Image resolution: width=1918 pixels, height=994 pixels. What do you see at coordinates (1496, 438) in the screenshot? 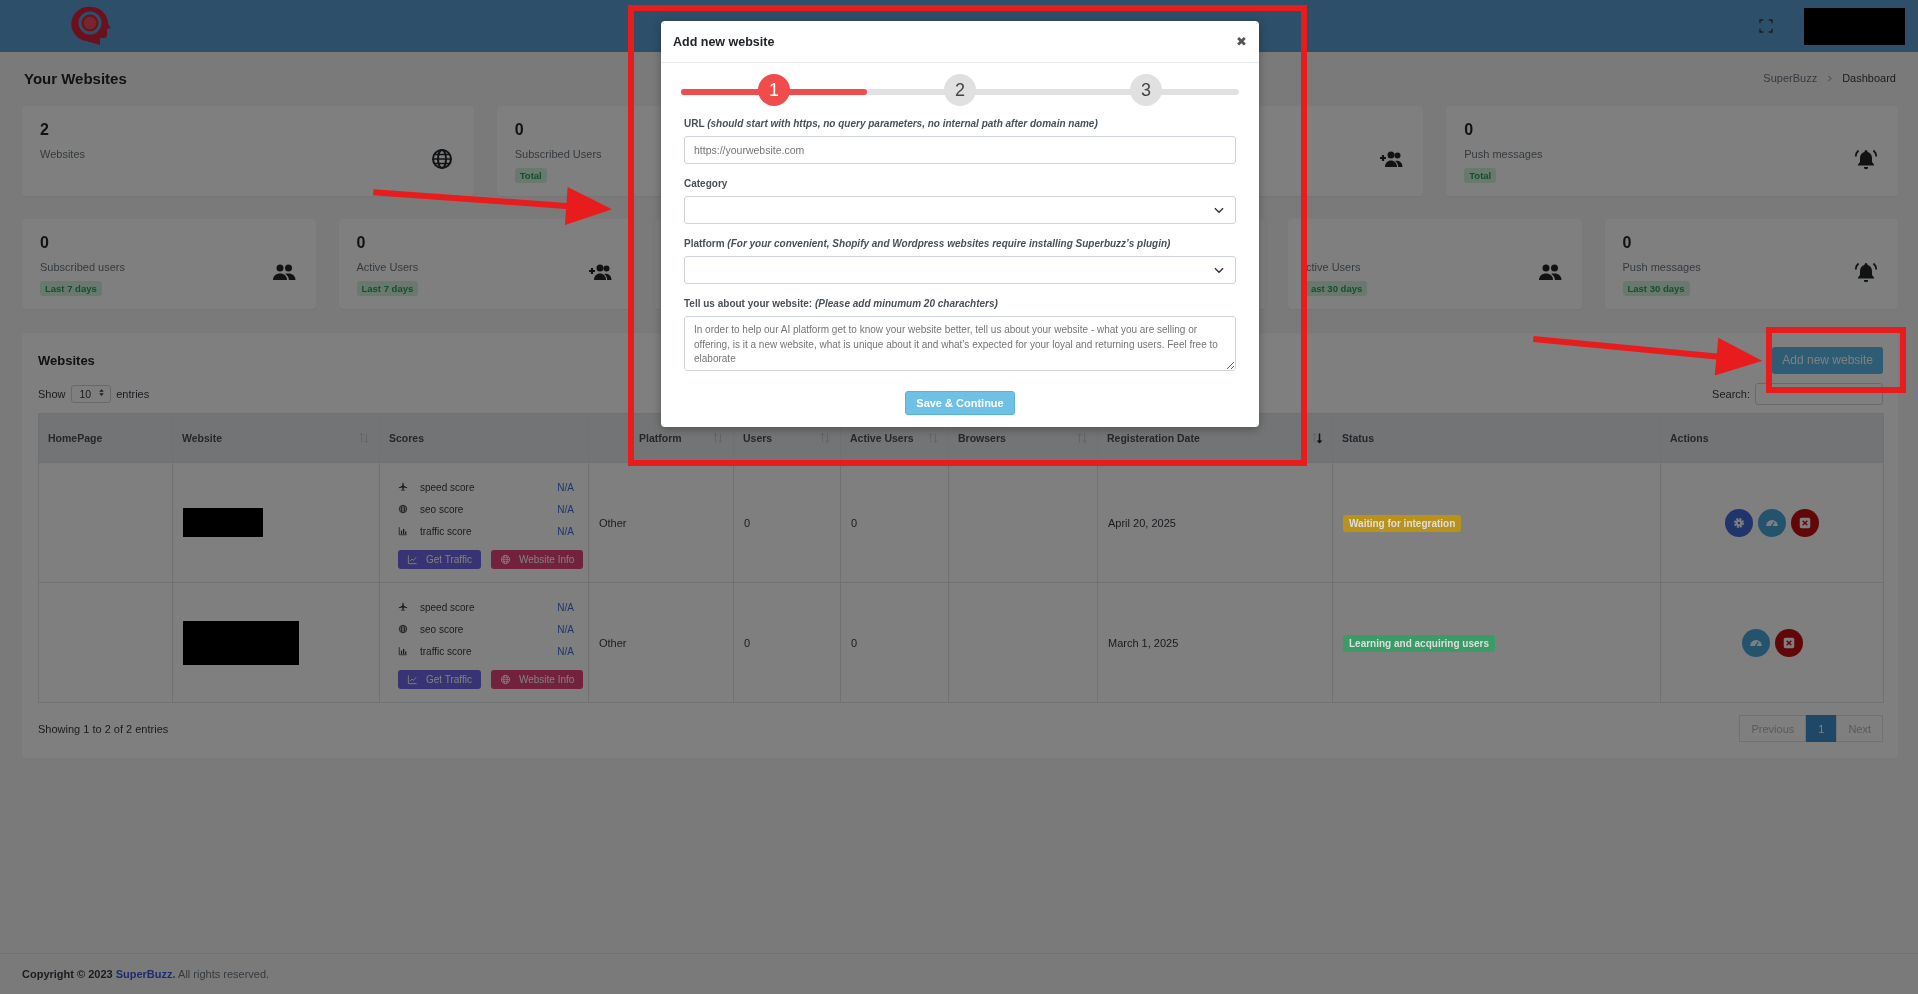
I see `column-header: Status` at bounding box center [1496, 438].